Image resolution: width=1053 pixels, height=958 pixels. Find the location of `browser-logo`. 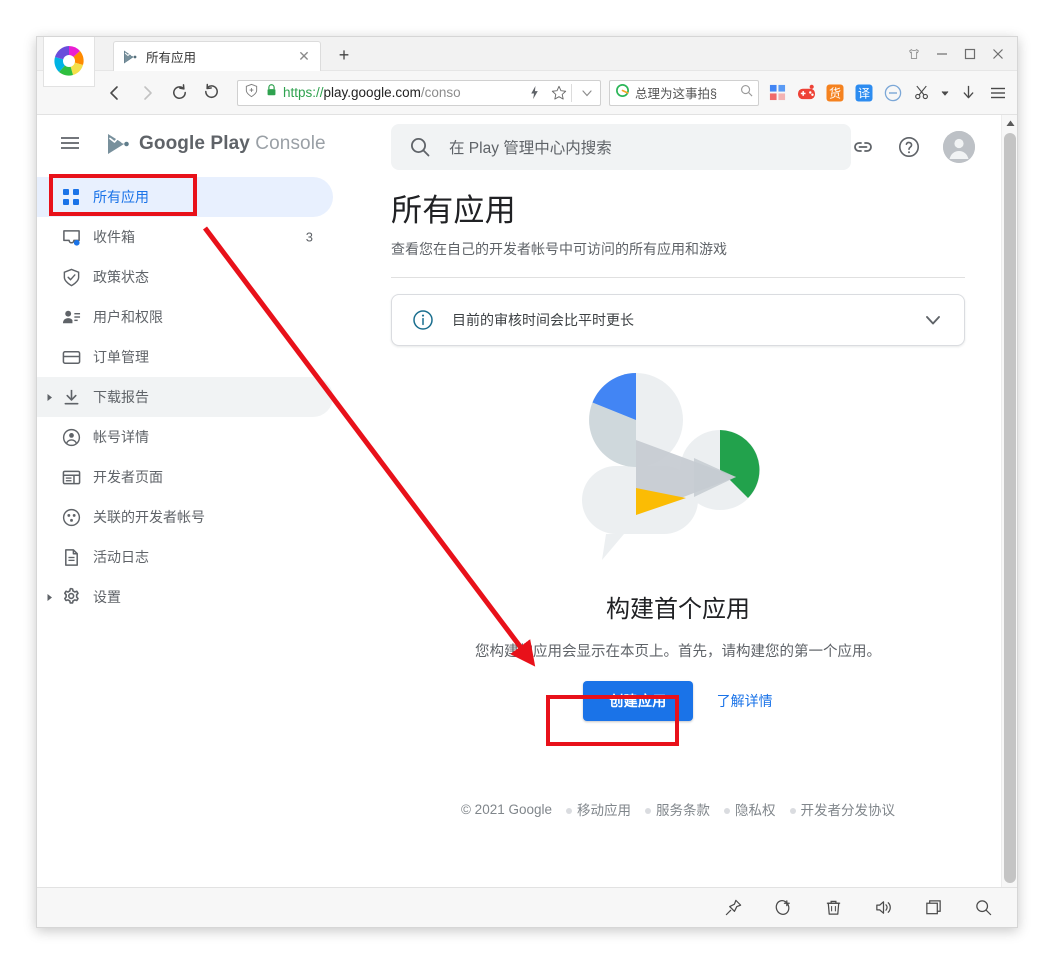

browser-logo is located at coordinates (69, 62).